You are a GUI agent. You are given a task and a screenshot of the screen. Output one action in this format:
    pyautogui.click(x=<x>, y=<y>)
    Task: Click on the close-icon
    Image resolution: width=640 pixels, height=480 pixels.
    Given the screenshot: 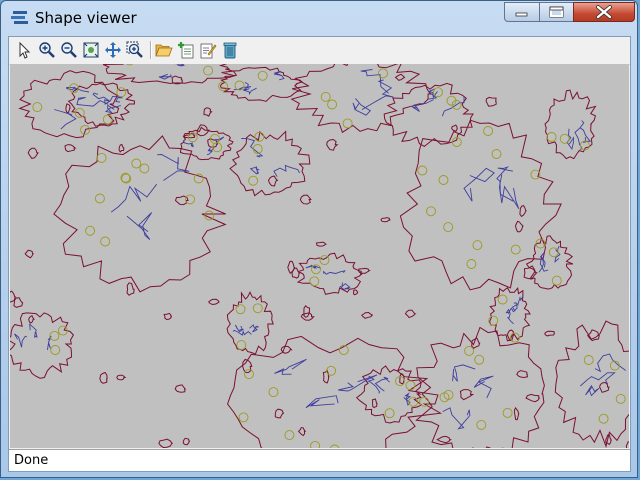 What is the action you would take?
    pyautogui.click(x=604, y=12)
    